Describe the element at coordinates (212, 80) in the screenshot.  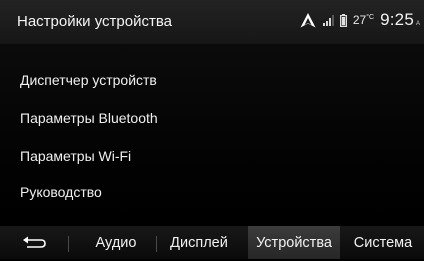
I see `menu-item-device-manager: Диспетчер устройств` at that location.